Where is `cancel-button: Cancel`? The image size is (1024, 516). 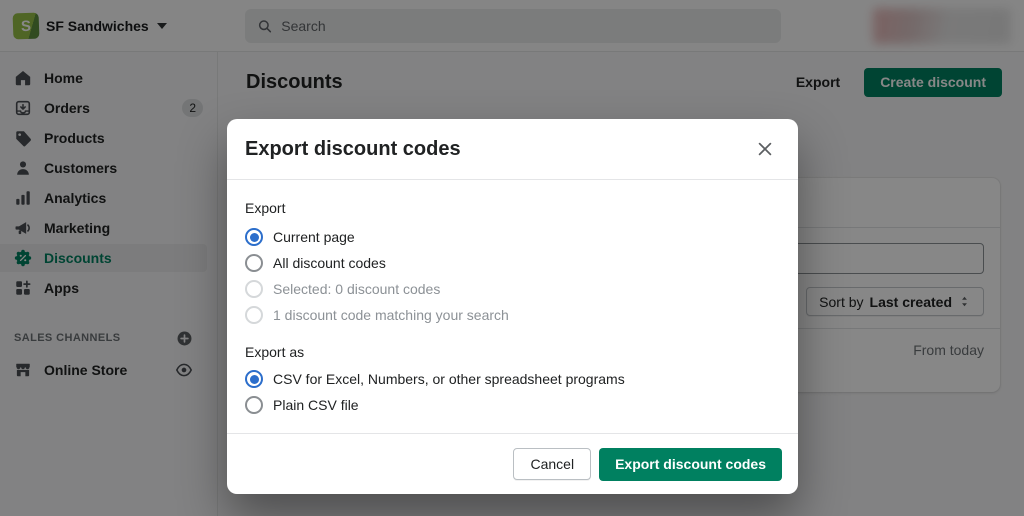 cancel-button: Cancel is located at coordinates (552, 464).